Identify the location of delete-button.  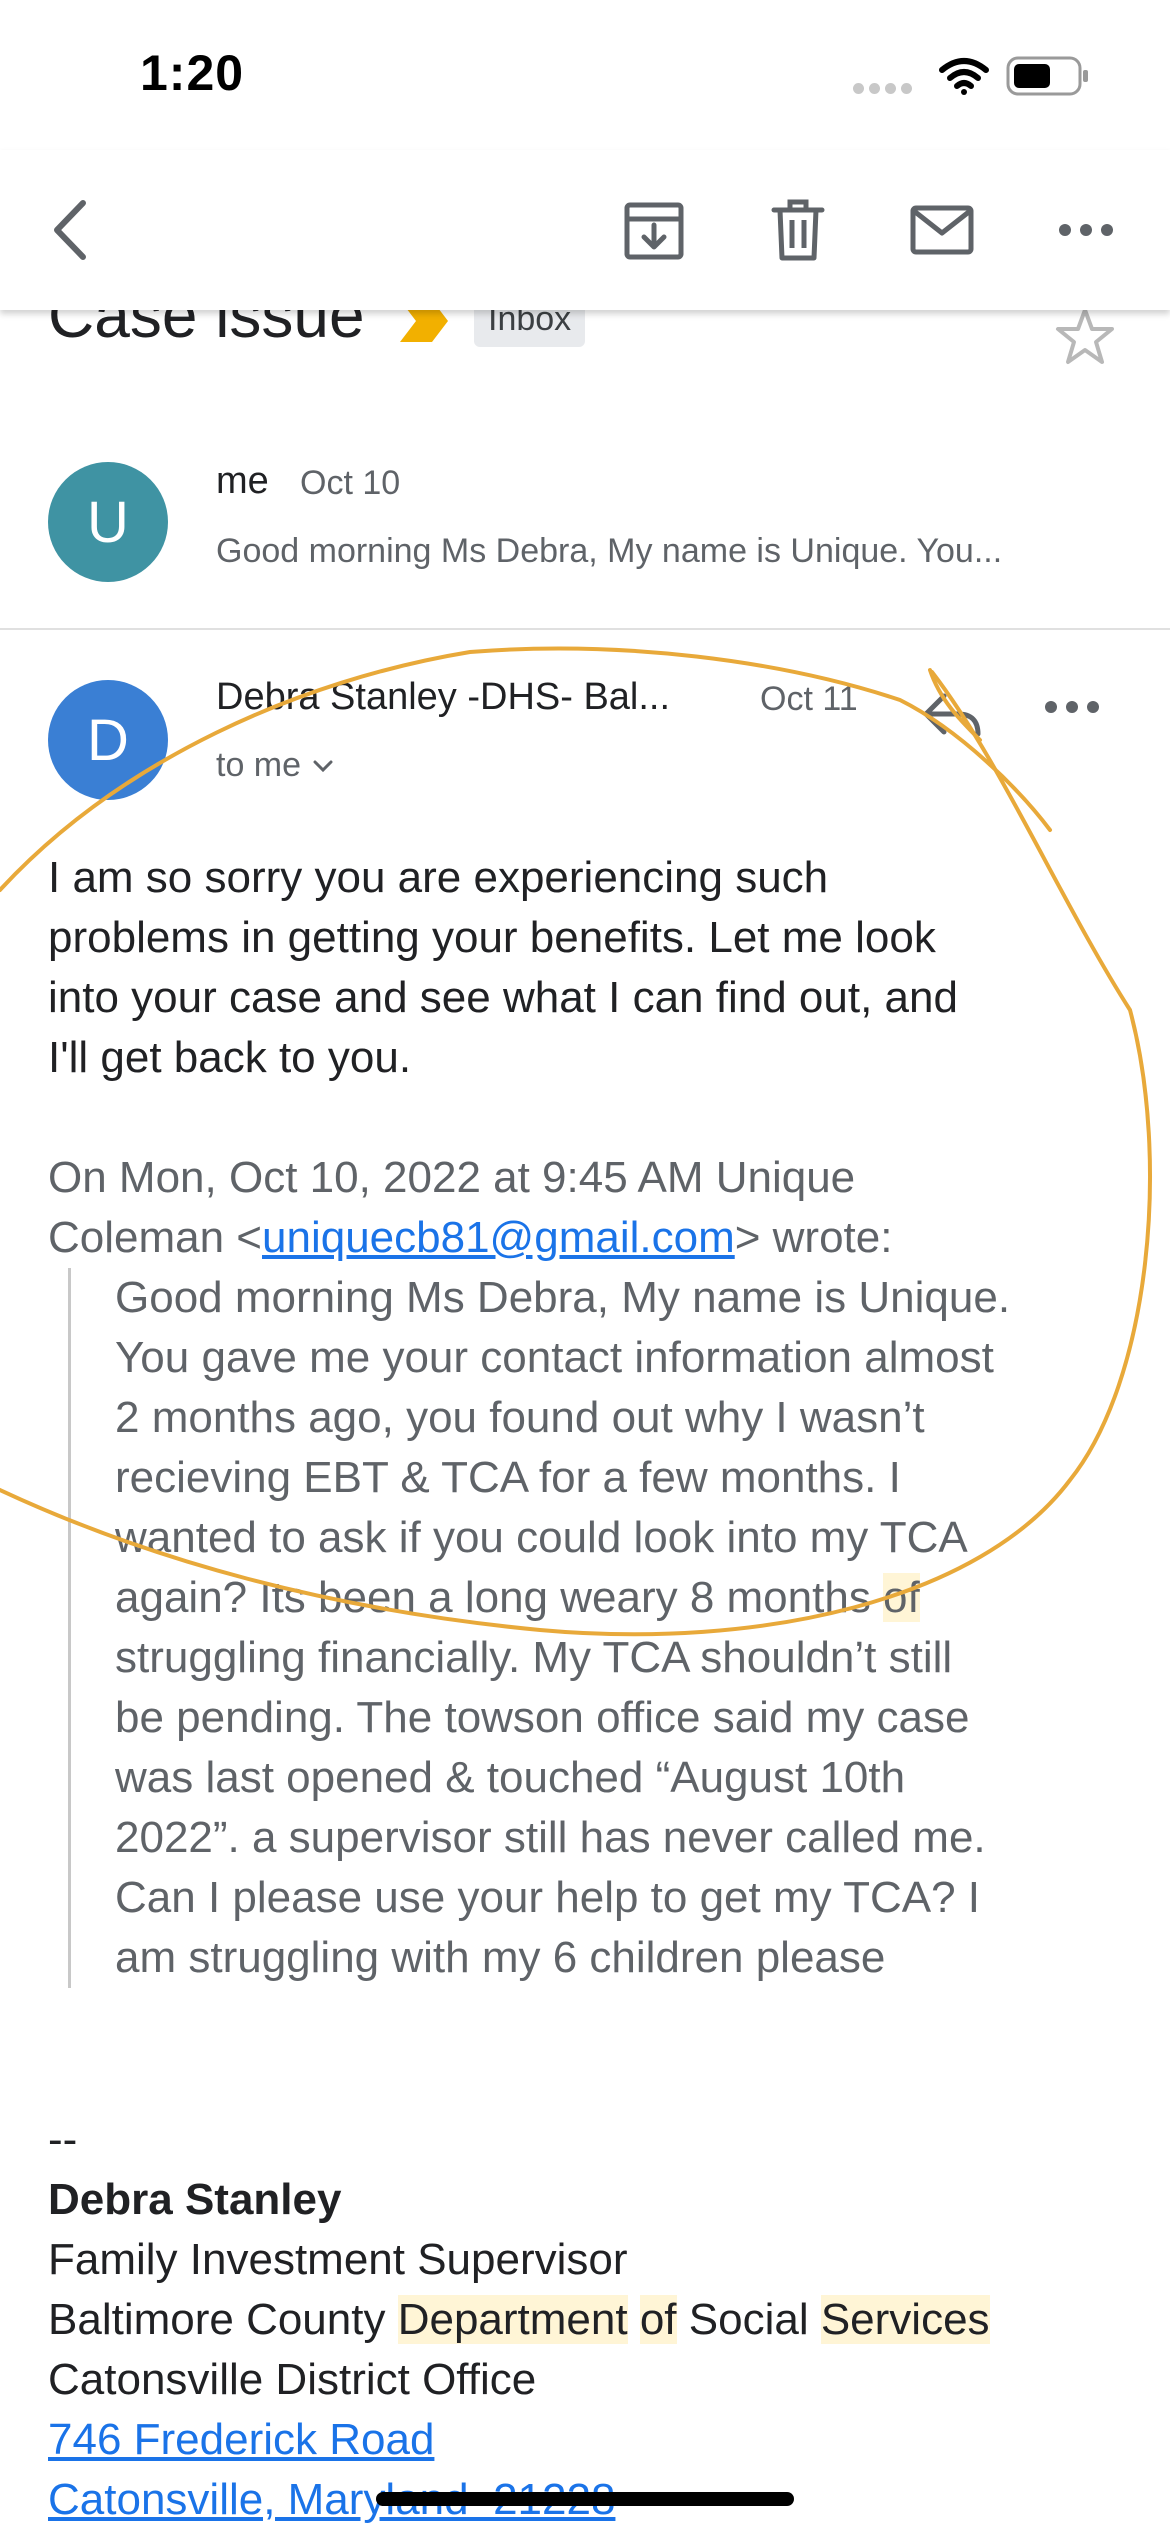
(798, 230).